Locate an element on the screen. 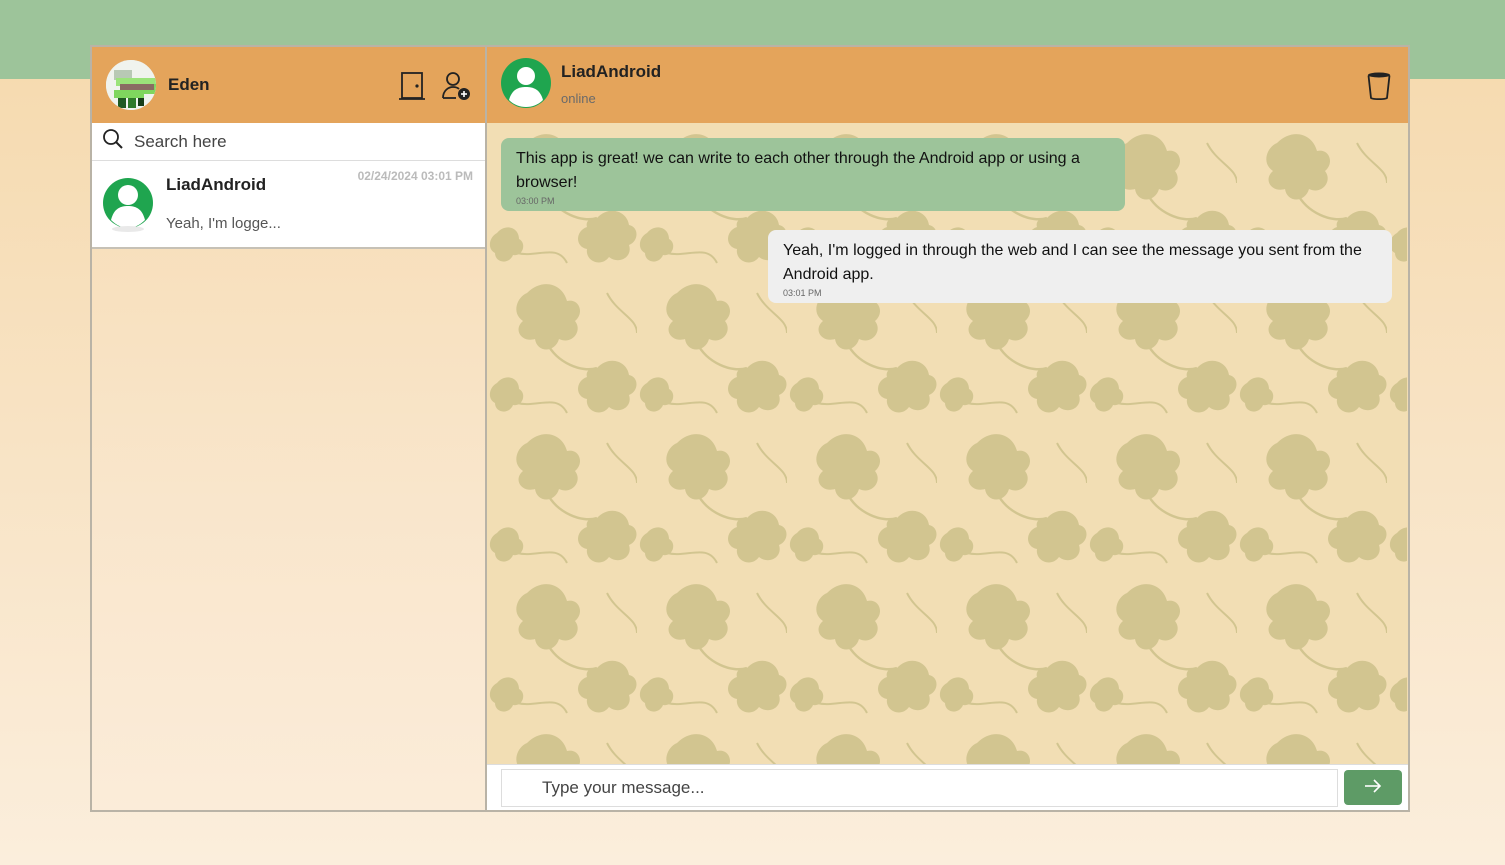  message-composer is located at coordinates (947, 787).